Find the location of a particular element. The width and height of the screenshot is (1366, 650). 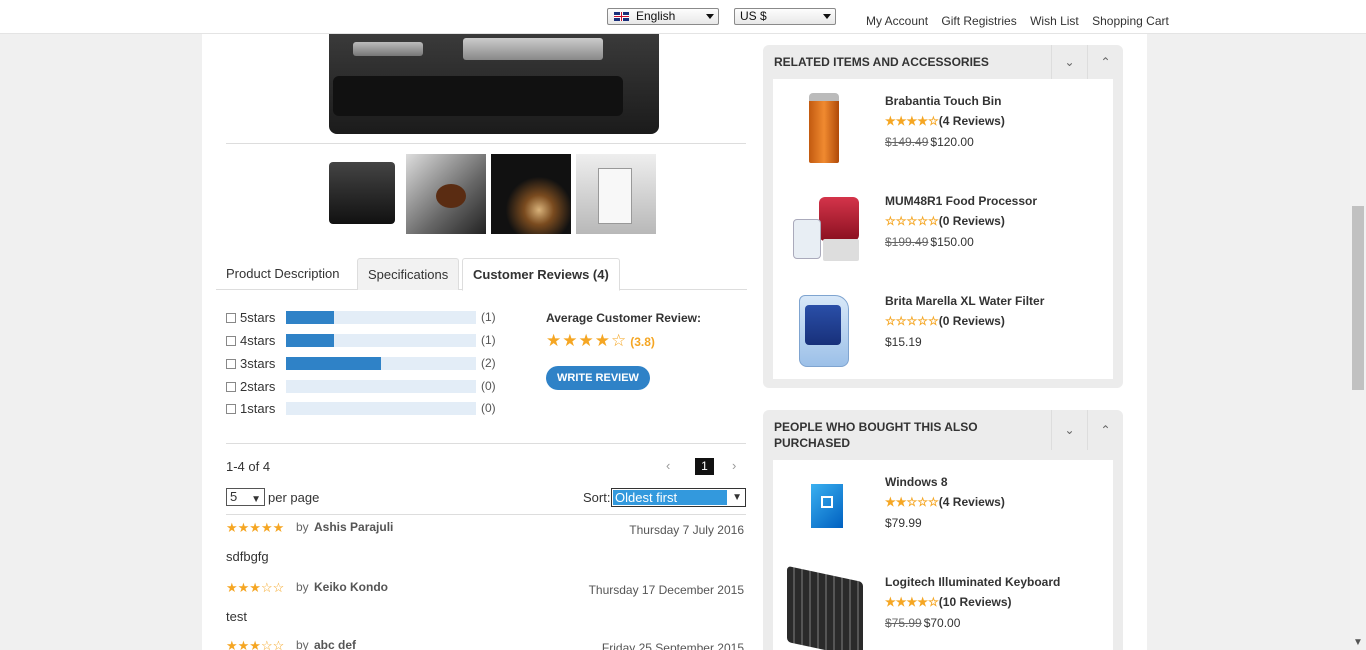

item-reviews: (10 Reviews) is located at coordinates (975, 602).